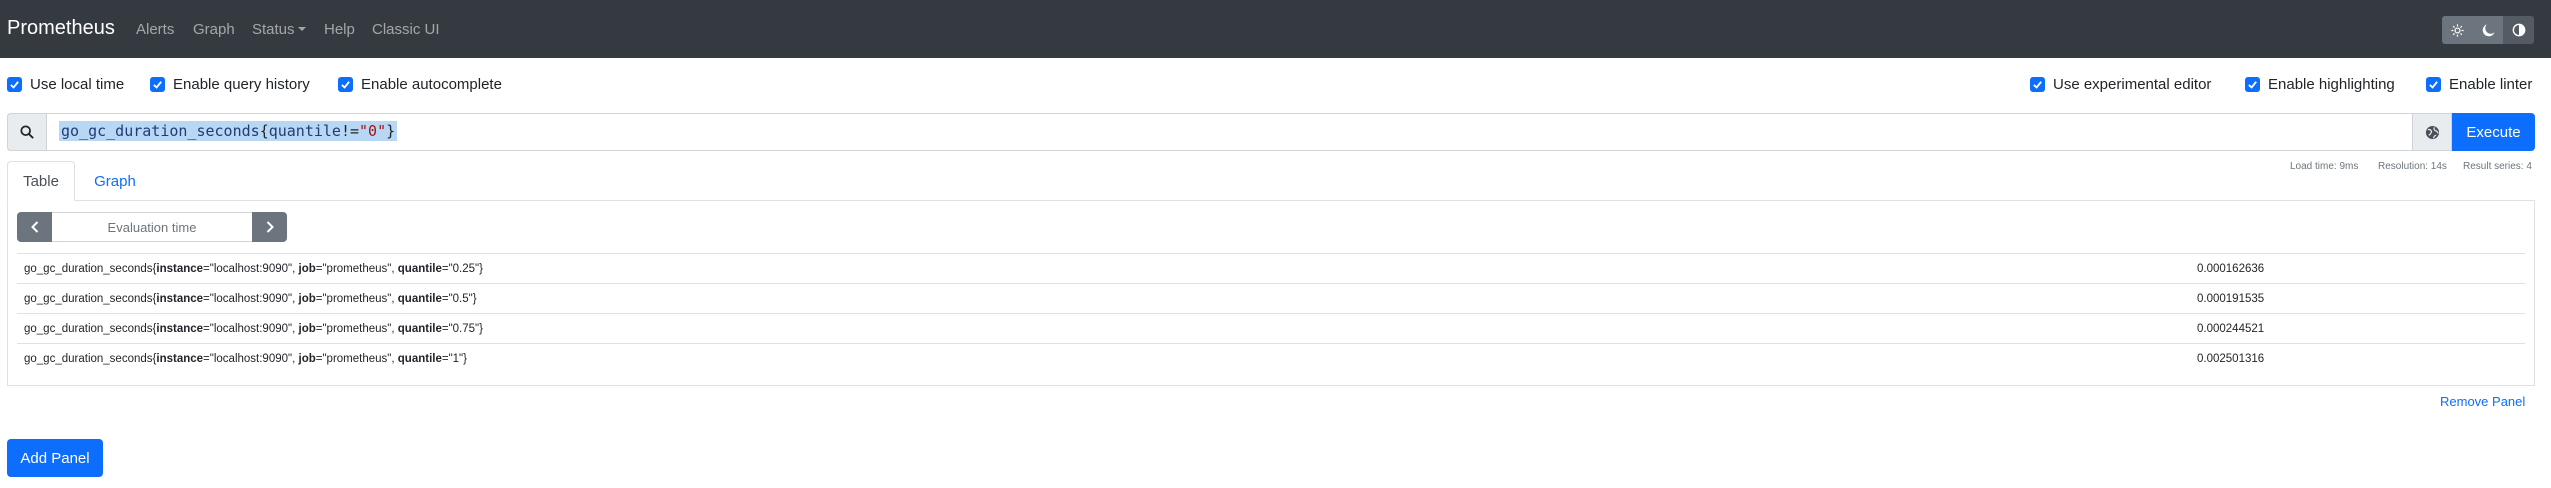 This screenshot has height=488, width=2551. I want to click on nav-graph: Graph, so click(214, 30).